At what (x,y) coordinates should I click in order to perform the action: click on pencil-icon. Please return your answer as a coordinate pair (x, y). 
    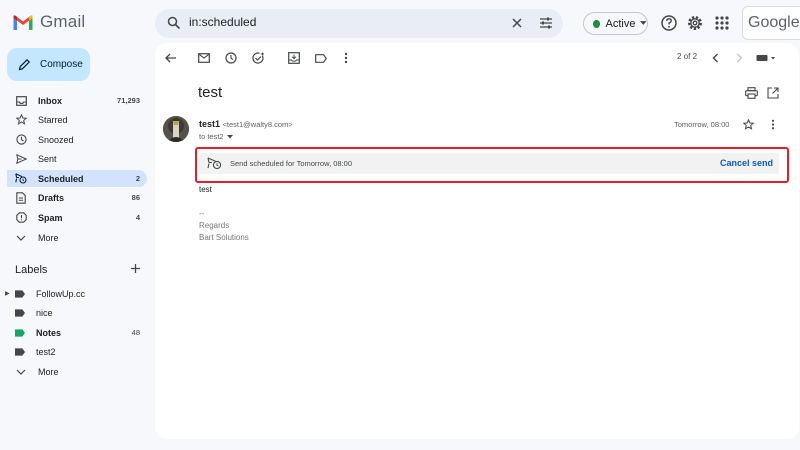
    Looking at the image, I should click on (24, 64).